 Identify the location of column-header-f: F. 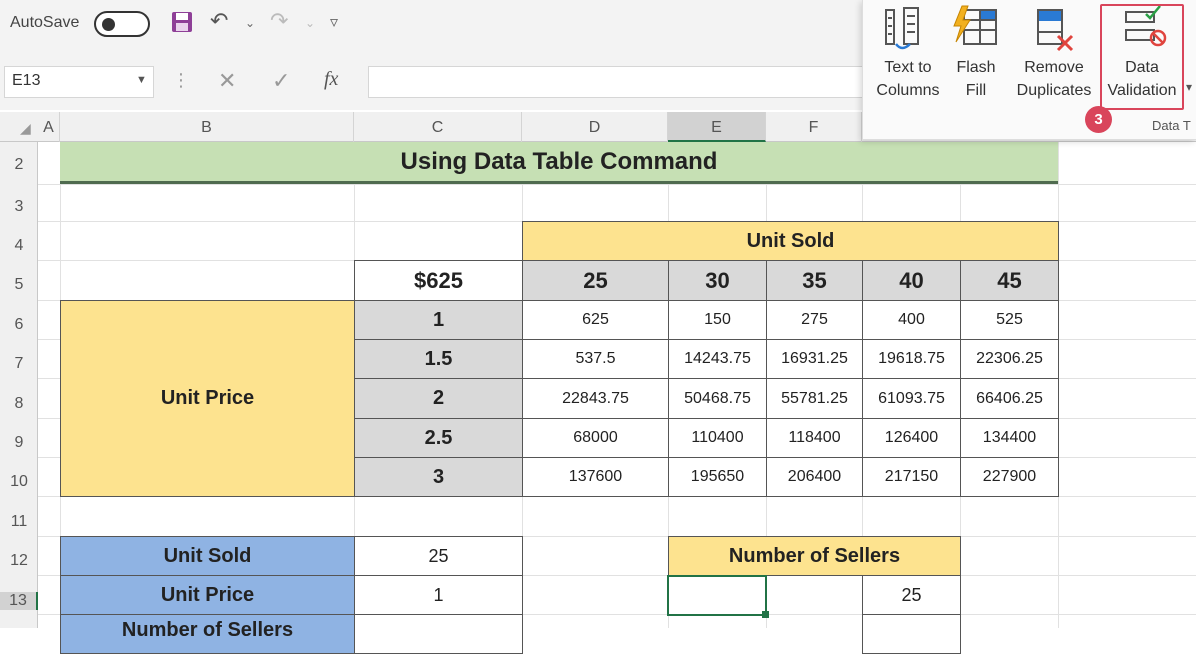
(814, 127).